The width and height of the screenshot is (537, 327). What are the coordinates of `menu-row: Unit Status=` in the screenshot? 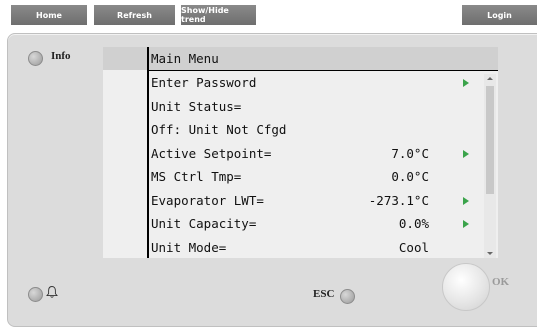 It's located at (316, 106).